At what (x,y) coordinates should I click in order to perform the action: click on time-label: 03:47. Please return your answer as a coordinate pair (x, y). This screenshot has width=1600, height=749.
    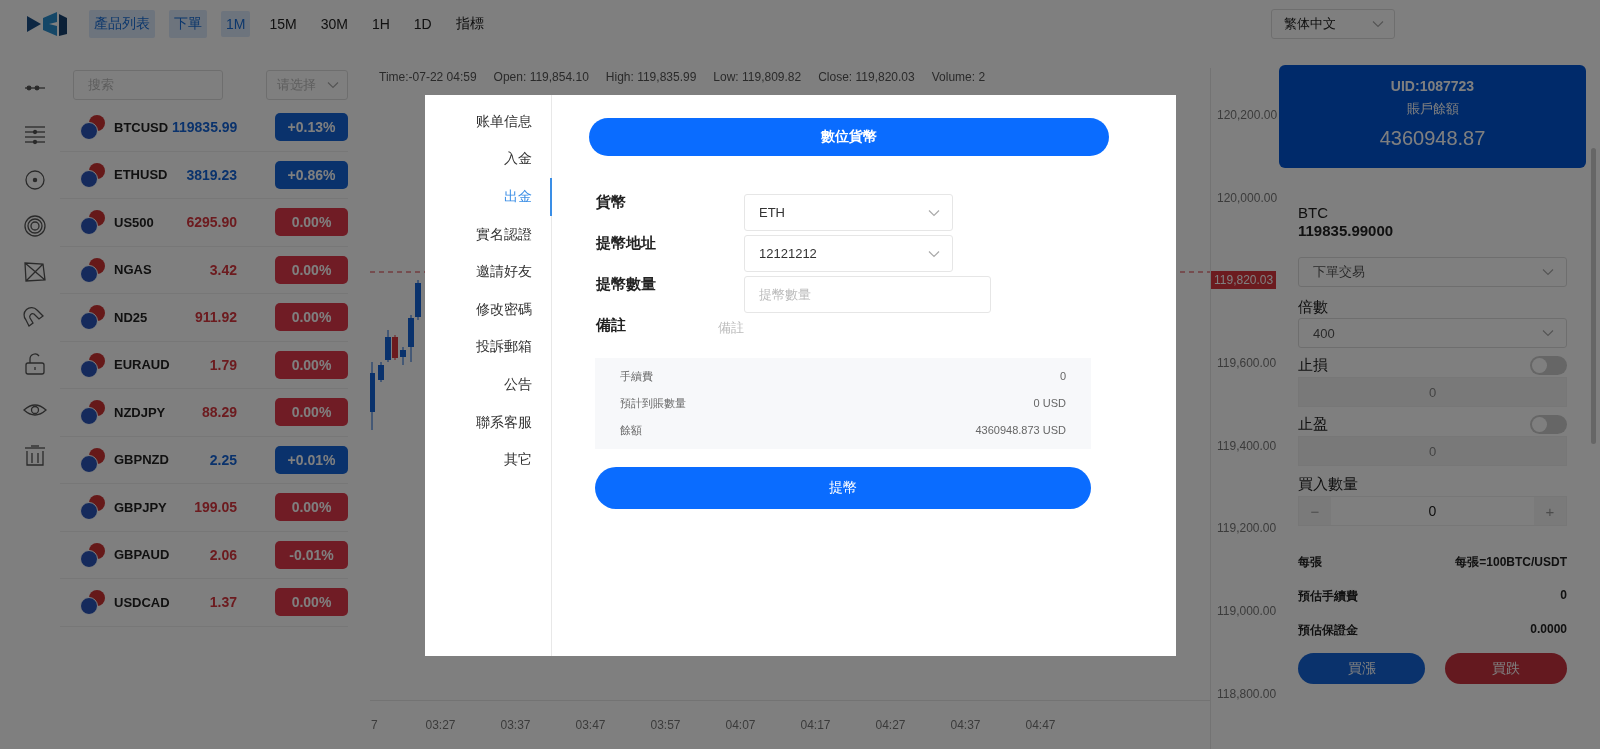
    Looking at the image, I should click on (590, 725).